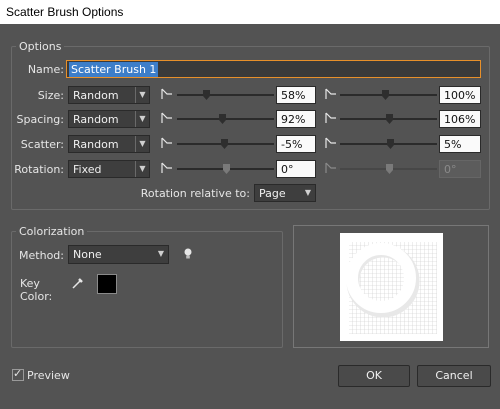  Describe the element at coordinates (114, 69) in the screenshot. I see `name-value: Scatter Brush 1` at that location.